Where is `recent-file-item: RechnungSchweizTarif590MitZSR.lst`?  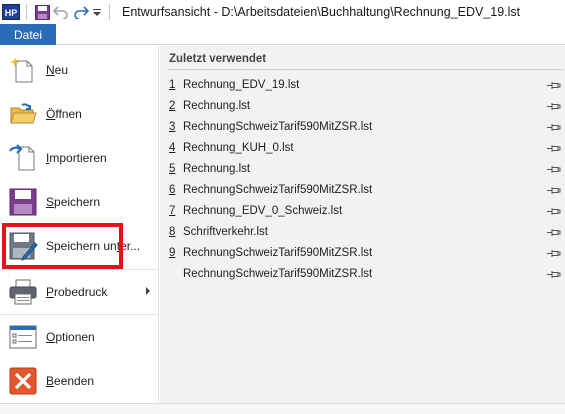
recent-file-item: RechnungSchweizTarif590MitZSR.lst is located at coordinates (362, 274).